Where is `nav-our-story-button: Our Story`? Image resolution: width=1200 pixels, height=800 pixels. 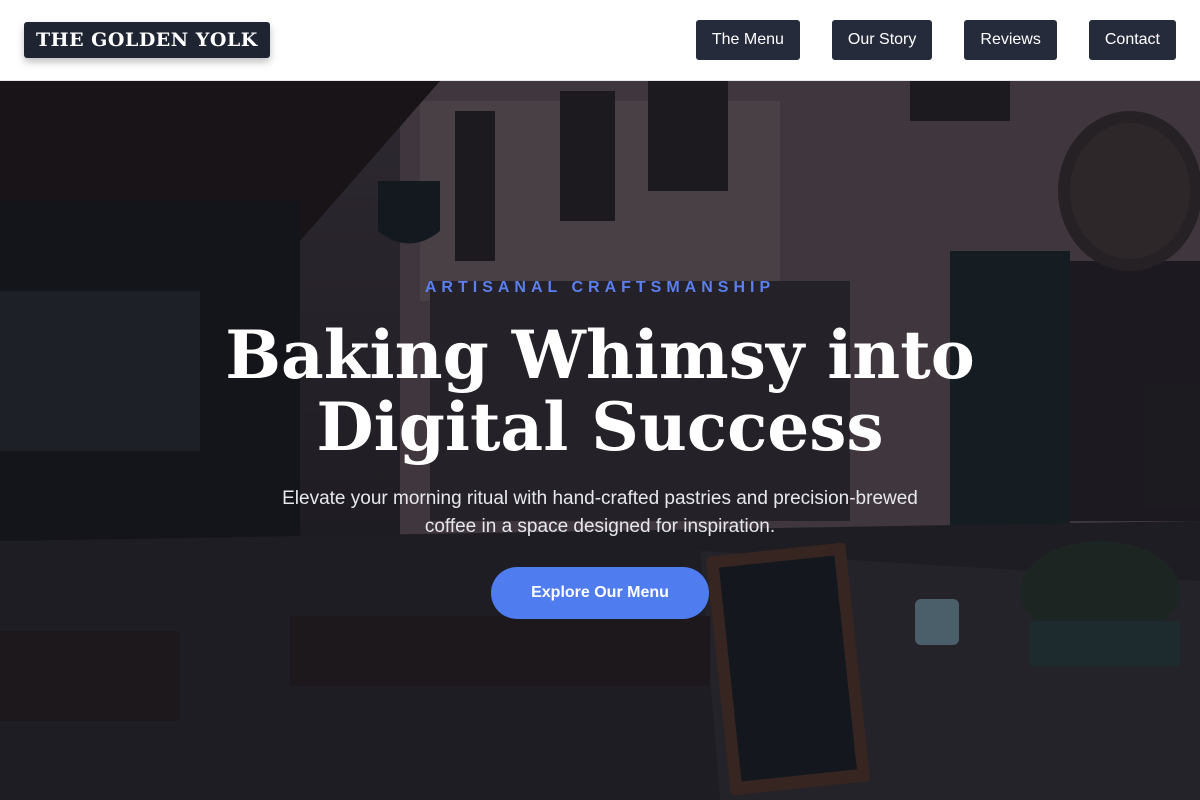 nav-our-story-button: Our Story is located at coordinates (882, 40).